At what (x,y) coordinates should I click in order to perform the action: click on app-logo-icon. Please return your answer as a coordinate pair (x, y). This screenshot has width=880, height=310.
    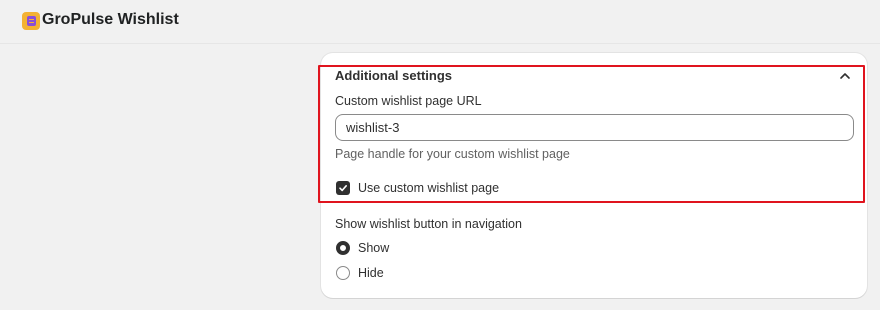
    Looking at the image, I should click on (31, 21).